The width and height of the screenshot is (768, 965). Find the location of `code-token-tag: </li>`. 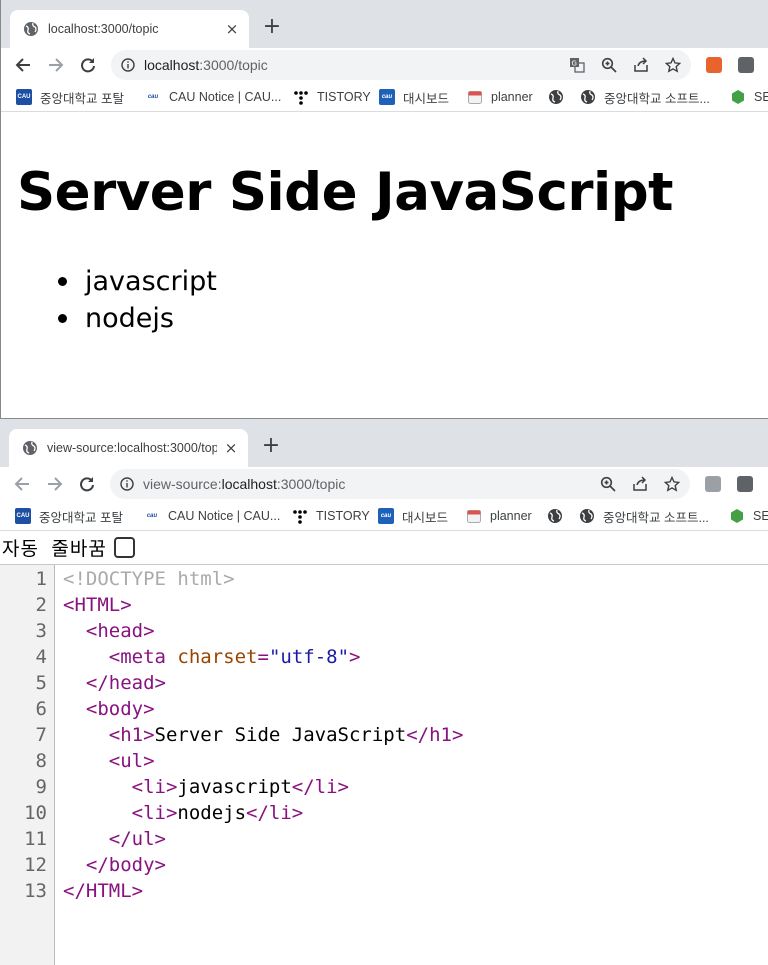

code-token-tag: </li> is located at coordinates (275, 813).